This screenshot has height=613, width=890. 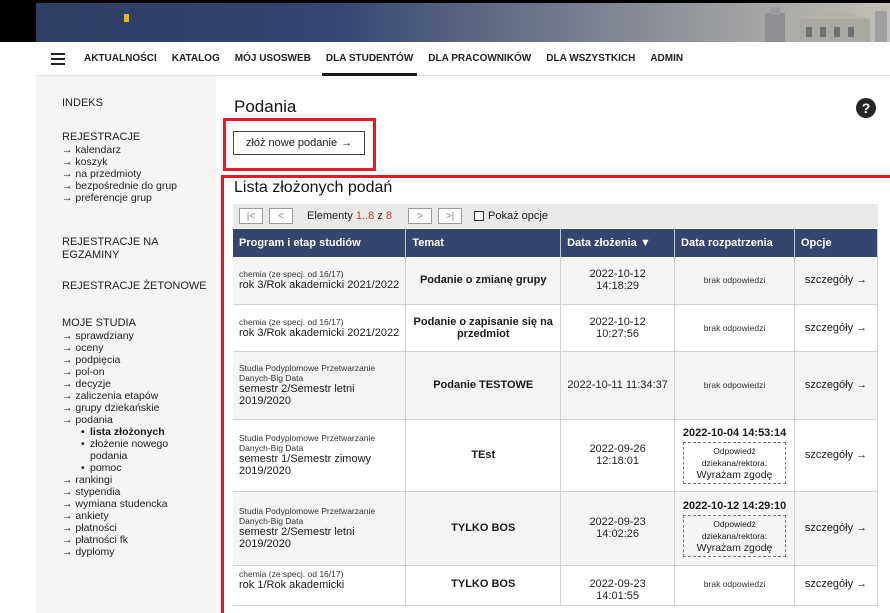 What do you see at coordinates (618, 528) in the screenshot?
I see `row-date: 2022-09-23 14:02:26` at bounding box center [618, 528].